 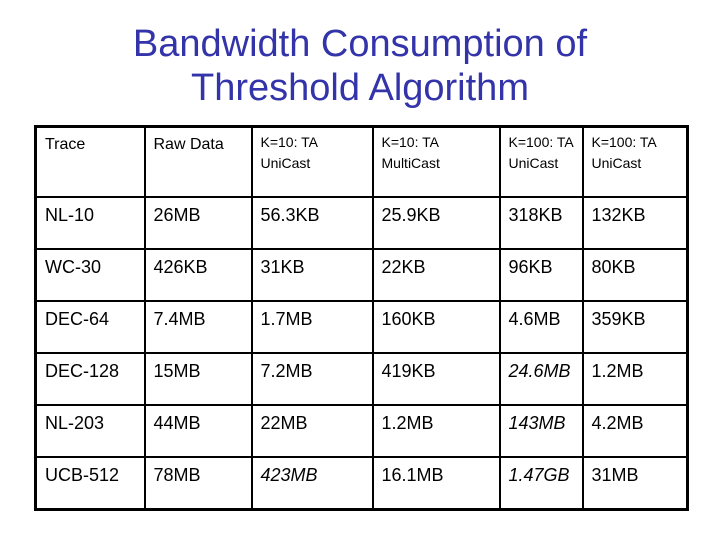 I want to click on cell-k10-multicast: 1.2MB, so click(x=436, y=431).